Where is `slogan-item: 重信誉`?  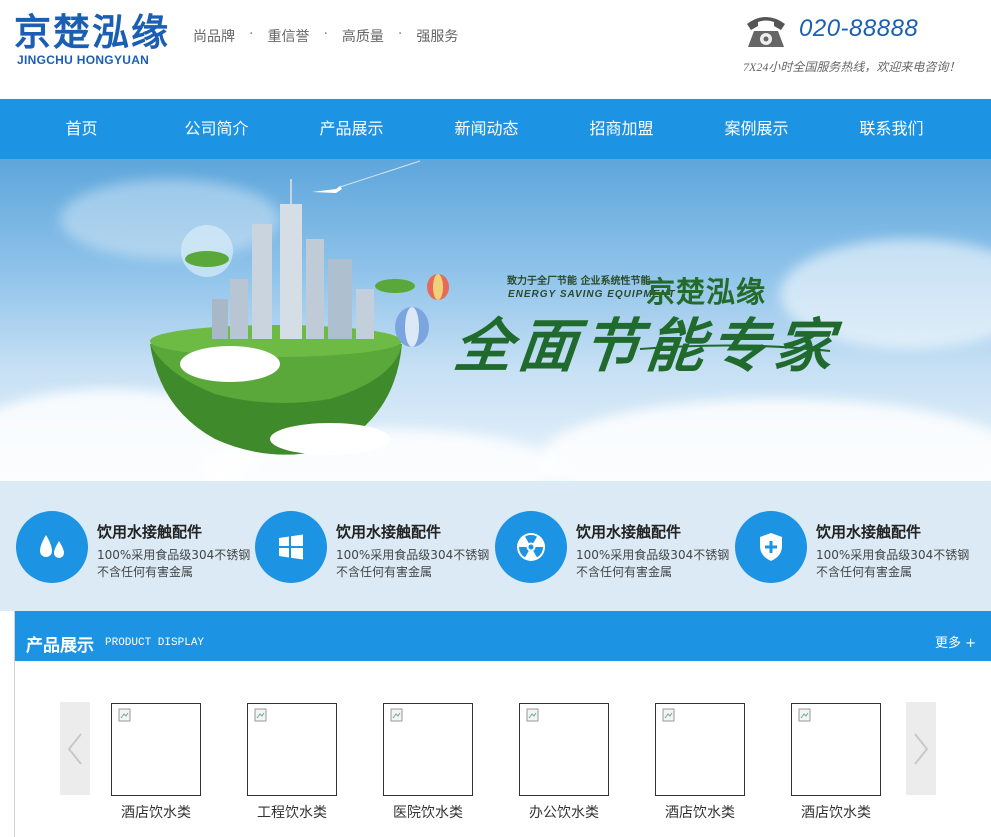 slogan-item: 重信誉 is located at coordinates (288, 37).